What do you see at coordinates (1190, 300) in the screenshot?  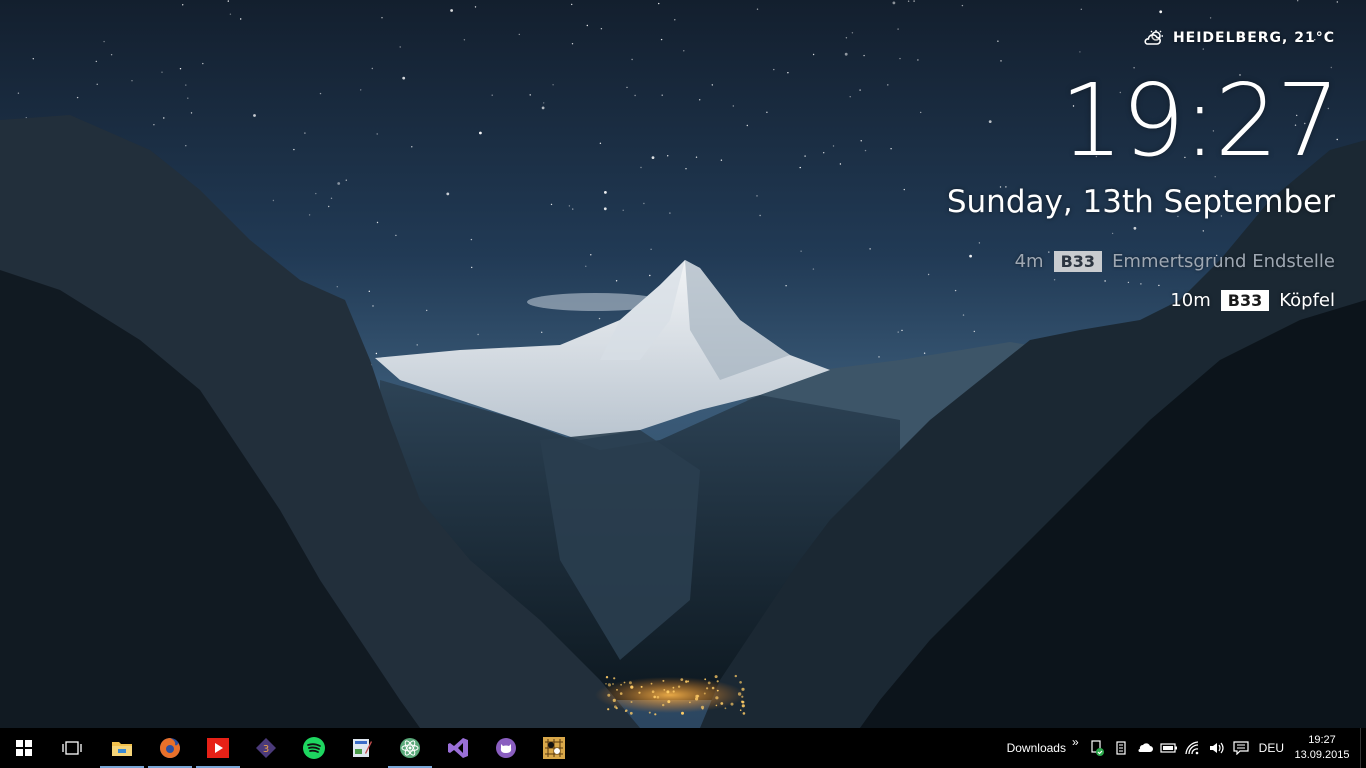 I see `departure-minutes: 10m` at bounding box center [1190, 300].